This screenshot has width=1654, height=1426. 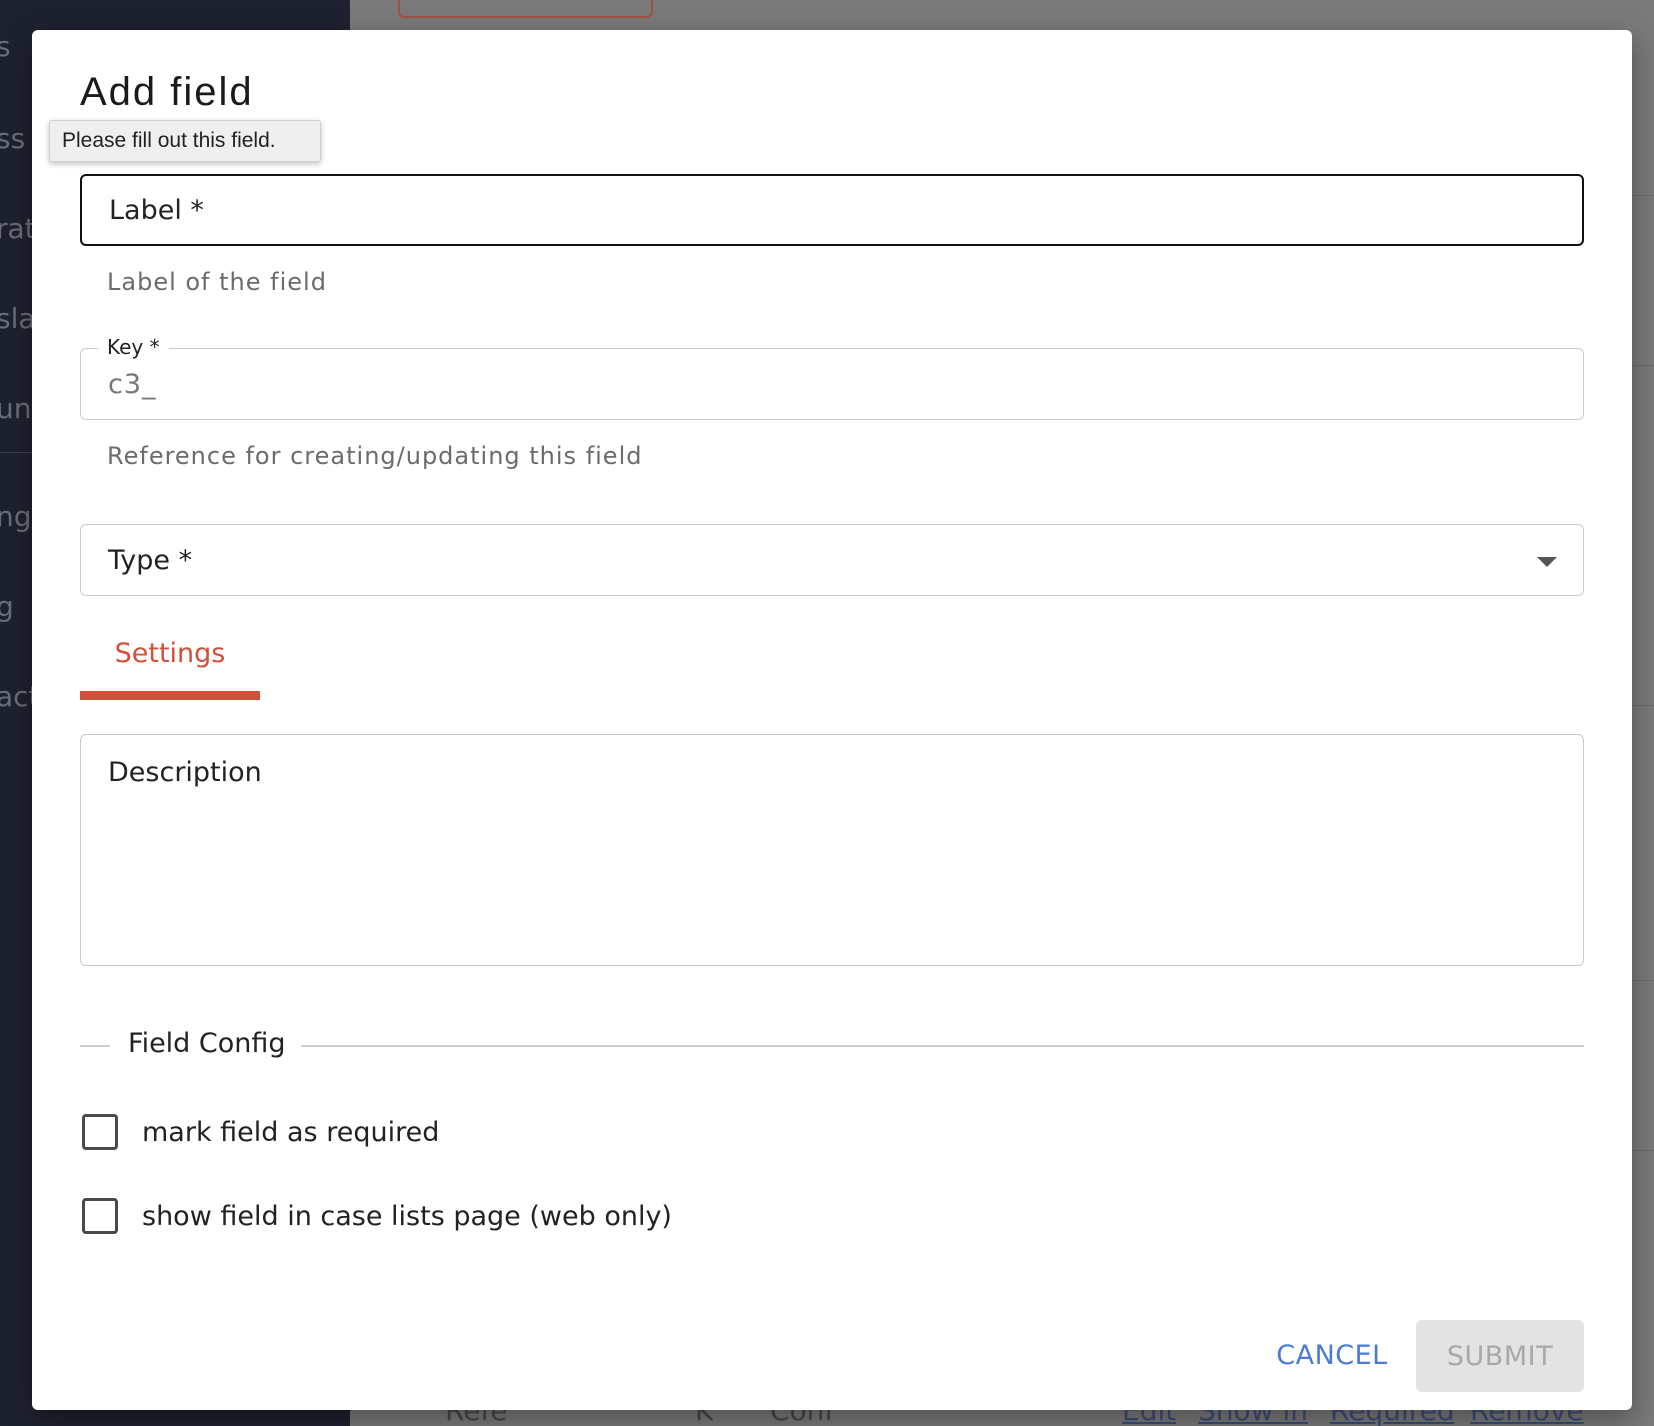 What do you see at coordinates (290, 1132) in the screenshot?
I see `required-checkbox-label: mark field as required` at bounding box center [290, 1132].